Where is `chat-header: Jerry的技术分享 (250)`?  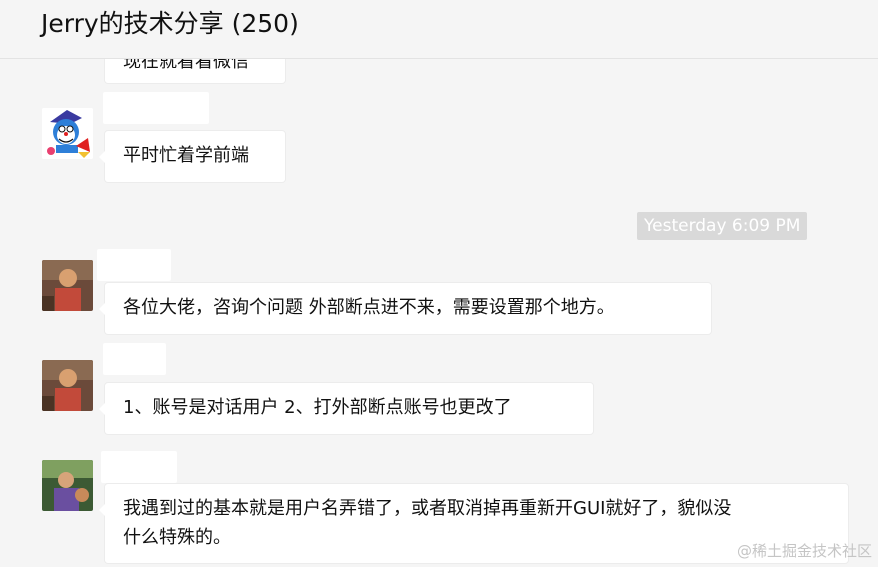 chat-header: Jerry的技术分享 (250) is located at coordinates (439, 29).